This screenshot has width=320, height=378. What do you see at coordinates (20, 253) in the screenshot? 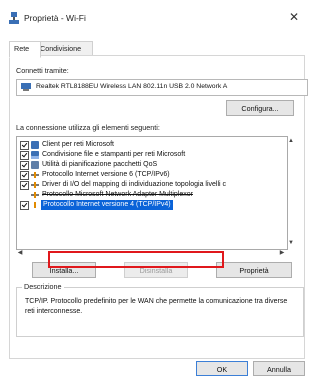
I see `scroll-left-icon: ◀` at bounding box center [20, 253].